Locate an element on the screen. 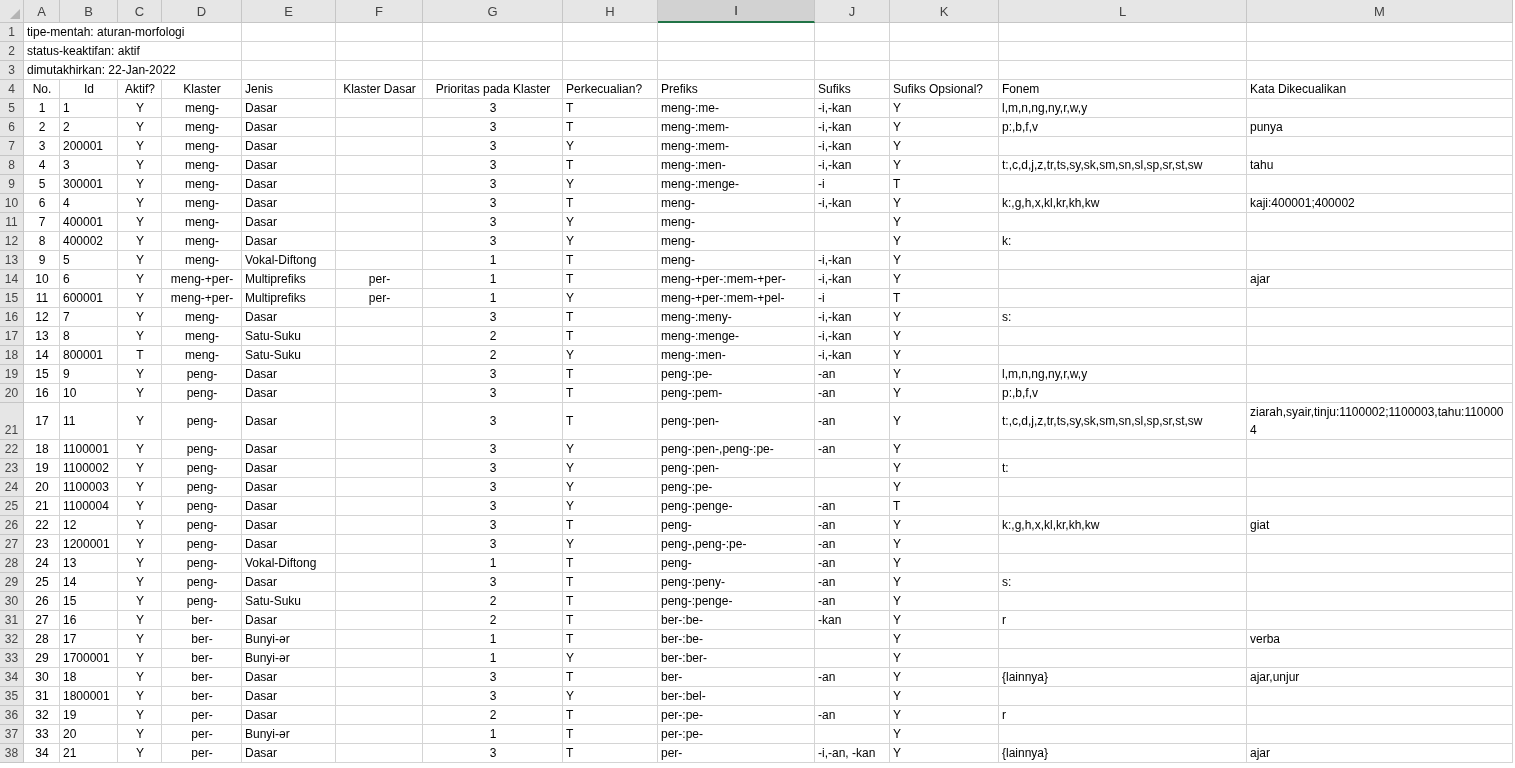  column-header: K is located at coordinates (944, 11).